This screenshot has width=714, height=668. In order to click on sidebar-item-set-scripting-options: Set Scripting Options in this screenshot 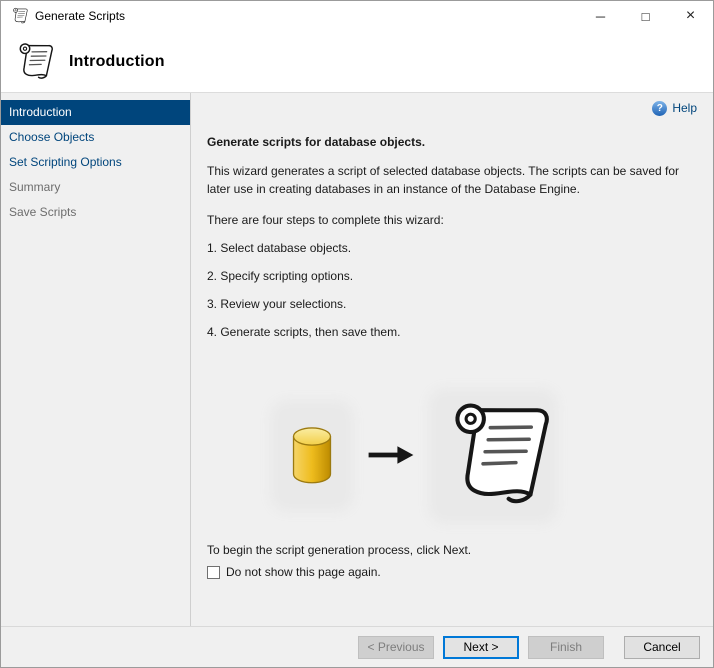, I will do `click(95, 162)`.